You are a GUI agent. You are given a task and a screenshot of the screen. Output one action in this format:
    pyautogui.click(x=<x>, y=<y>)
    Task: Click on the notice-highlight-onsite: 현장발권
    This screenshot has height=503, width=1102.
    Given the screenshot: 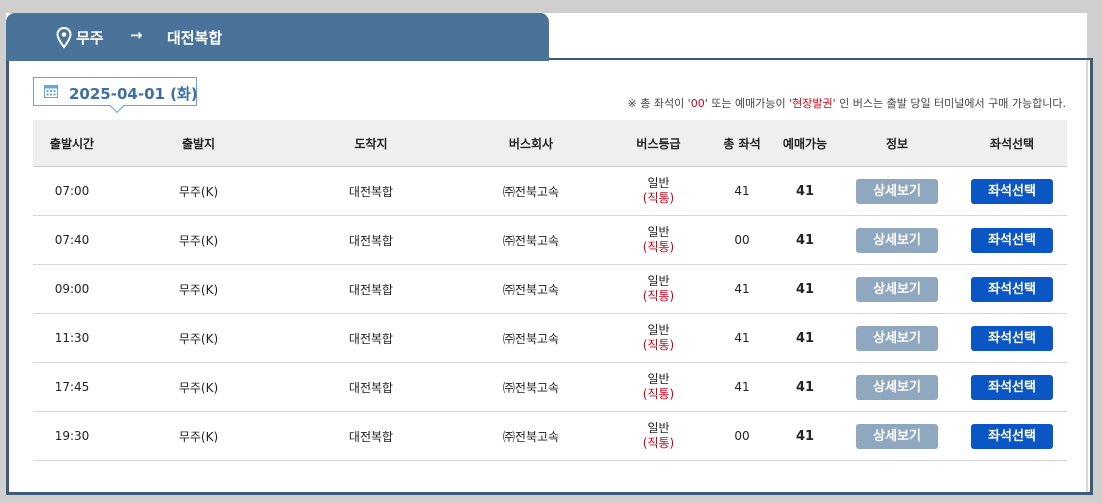 What is the action you would take?
    pyautogui.click(x=812, y=103)
    